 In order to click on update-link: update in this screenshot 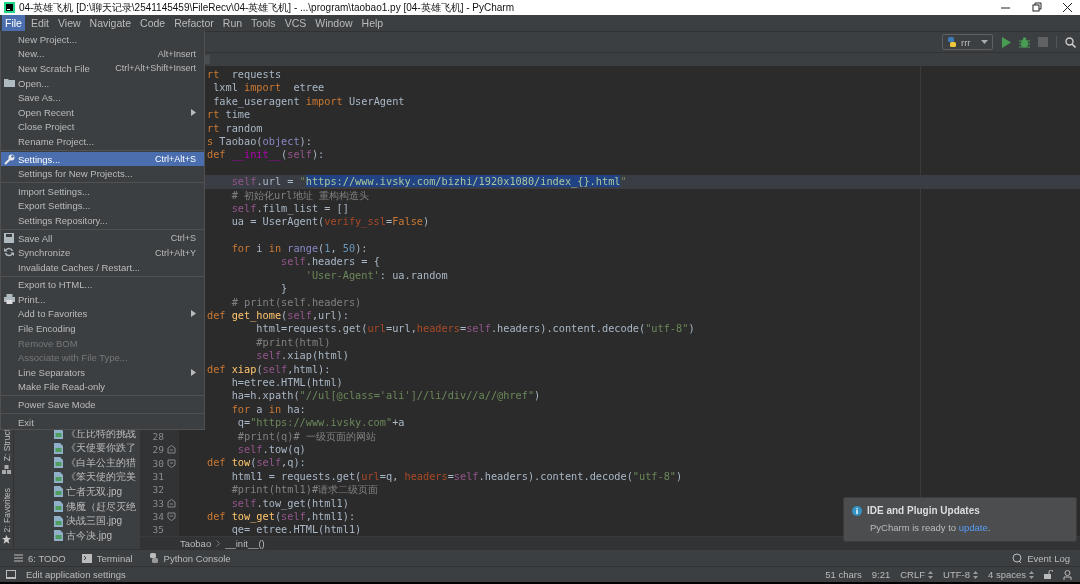, I will do `click(973, 527)`.